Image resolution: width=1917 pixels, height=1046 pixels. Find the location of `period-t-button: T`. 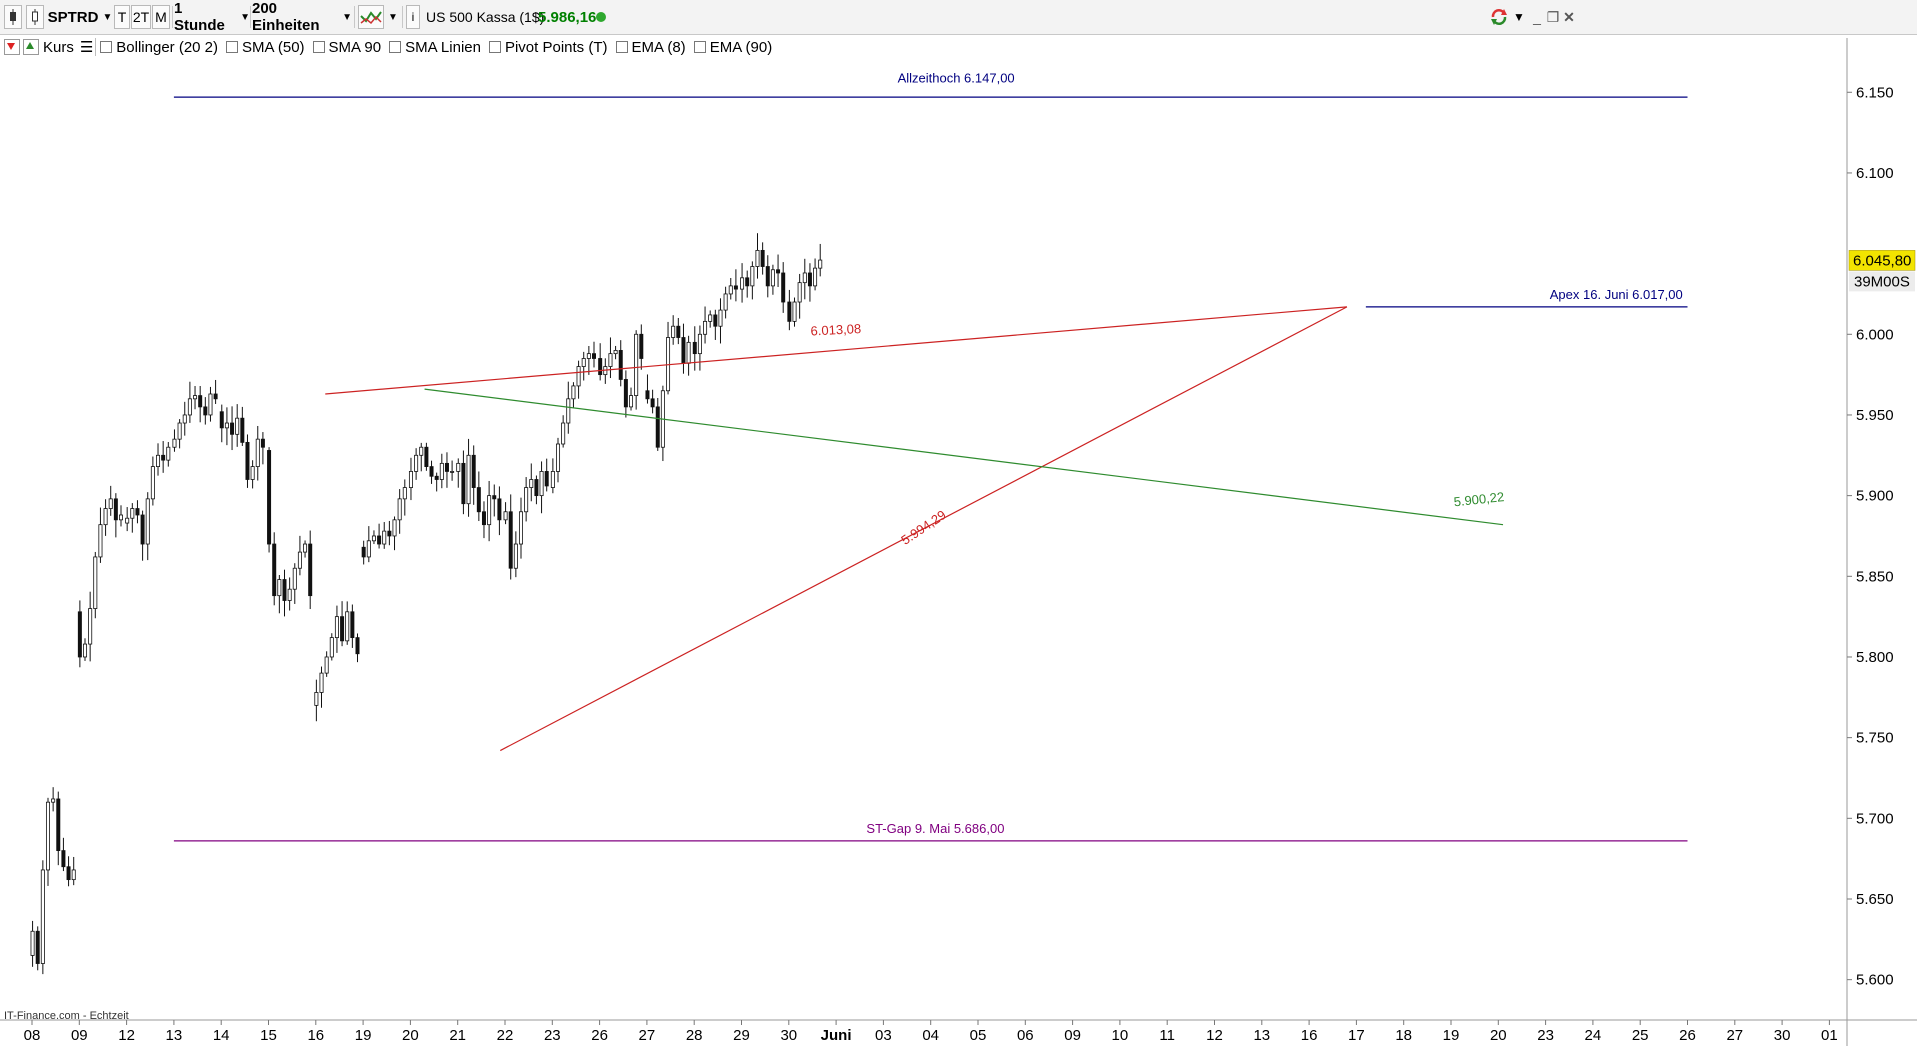

period-t-button: T is located at coordinates (122, 17).